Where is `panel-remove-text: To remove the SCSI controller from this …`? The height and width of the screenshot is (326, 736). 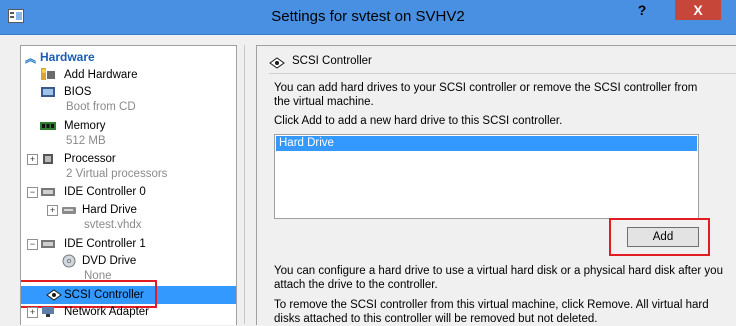 panel-remove-text: To remove the SCSI controller from this … is located at coordinates (491, 312).